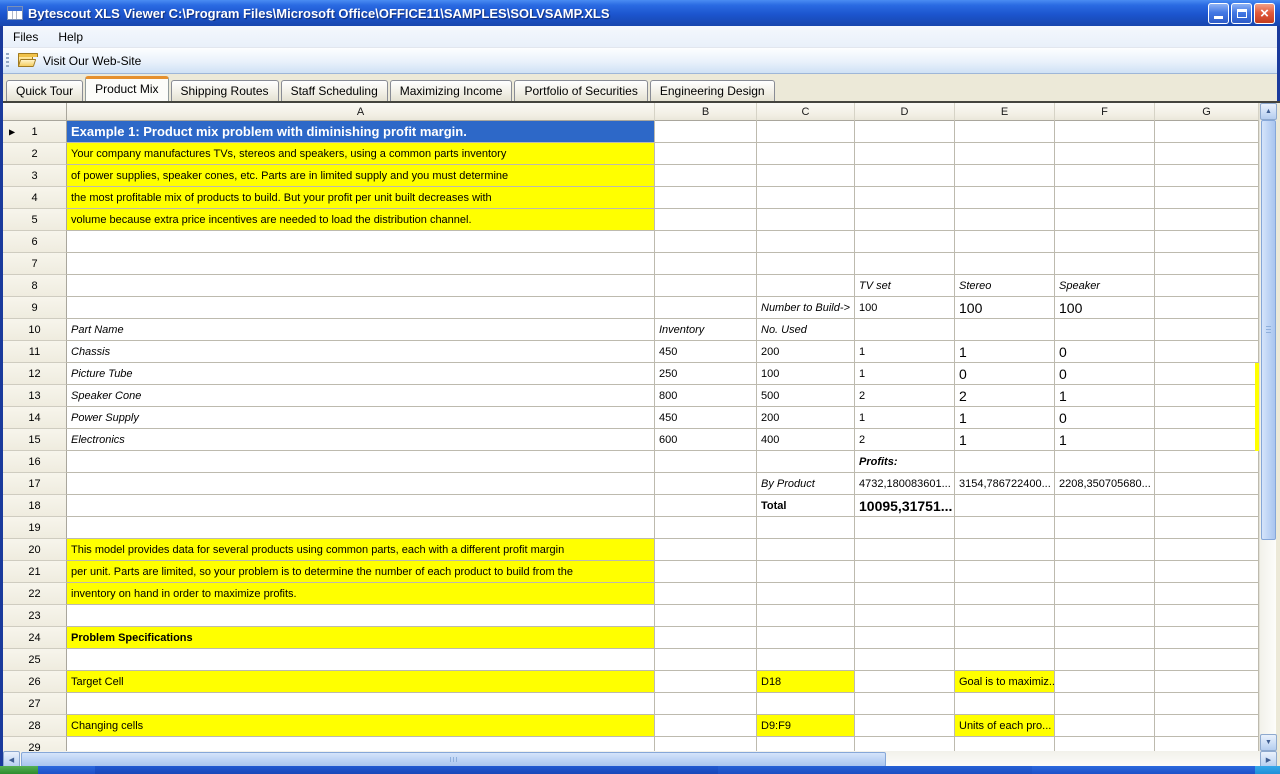 The image size is (1280, 774). Describe the element at coordinates (806, 374) in the screenshot. I see `cell-C12: 100` at that location.